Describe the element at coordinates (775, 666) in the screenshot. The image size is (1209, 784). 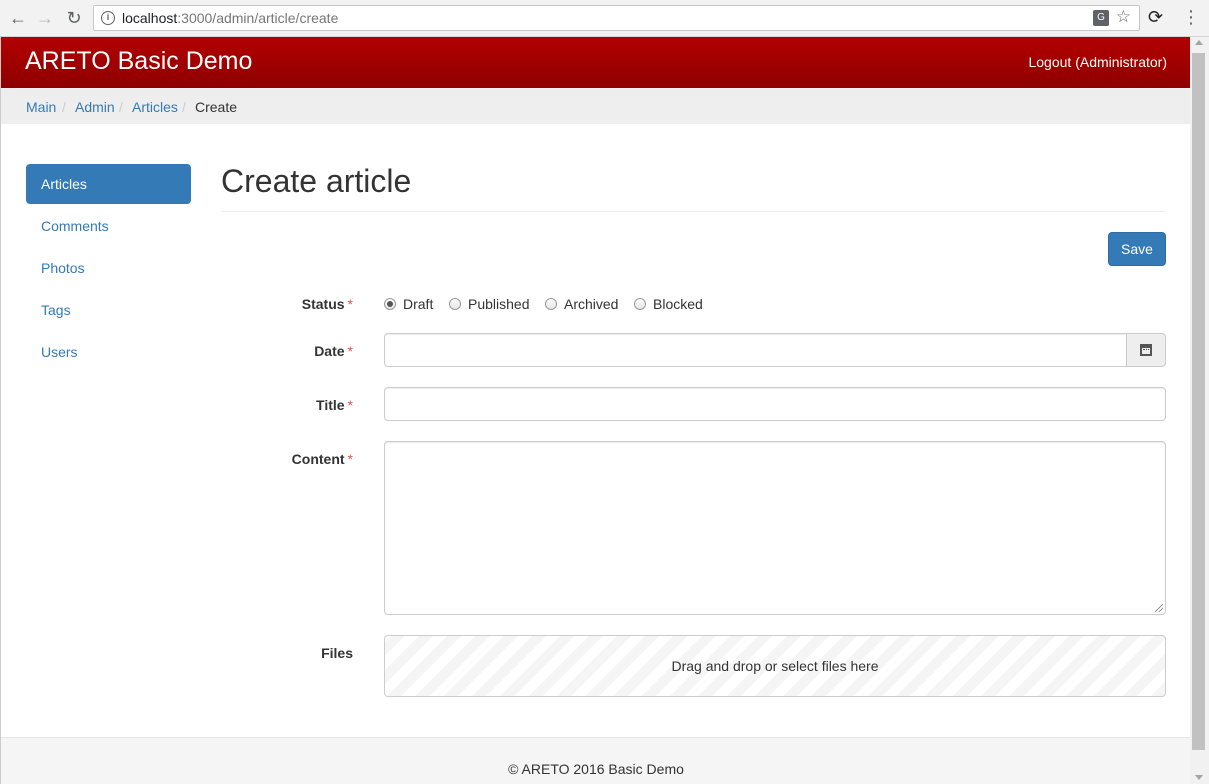
I see `file-dropzone: Drag and drop or select files here` at that location.